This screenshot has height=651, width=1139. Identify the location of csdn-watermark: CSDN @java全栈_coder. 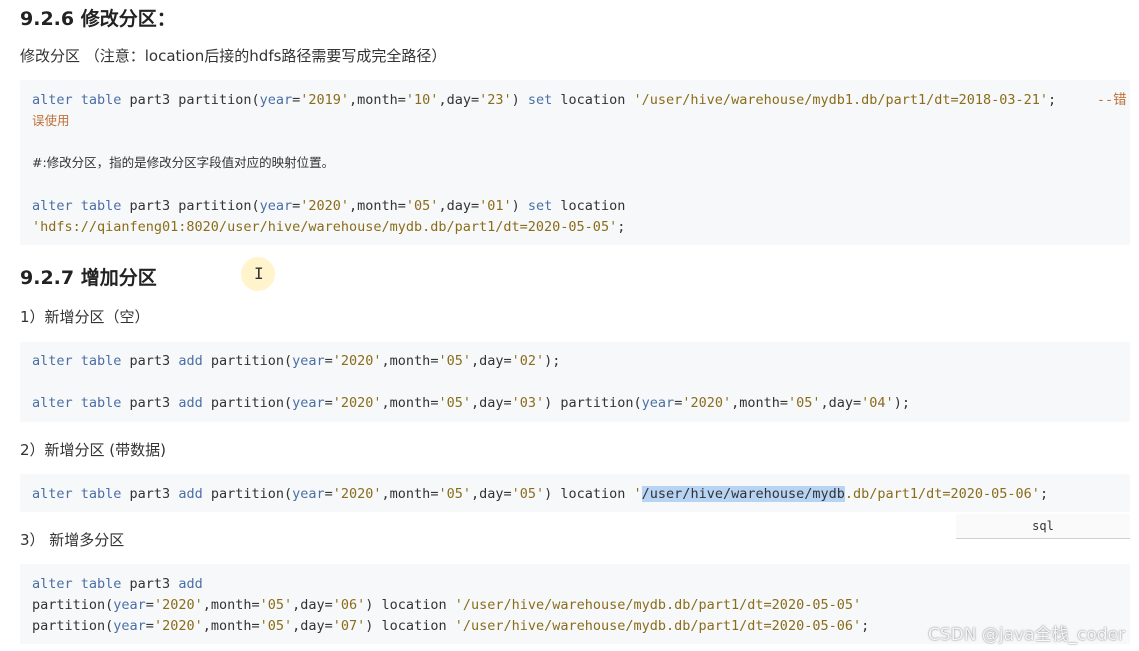
(1026, 635).